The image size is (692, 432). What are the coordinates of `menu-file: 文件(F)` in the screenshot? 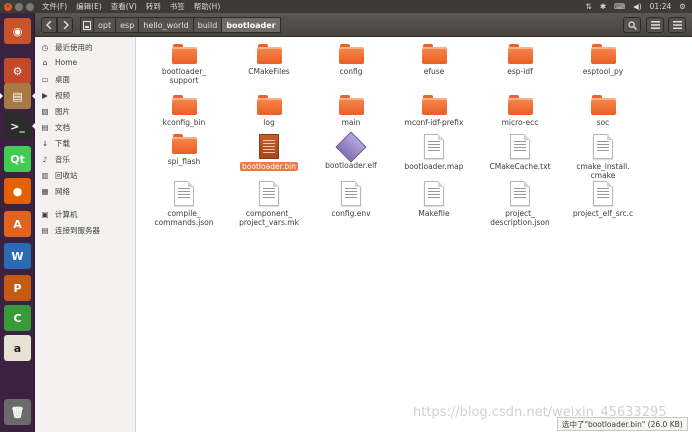 It's located at (54, 6).